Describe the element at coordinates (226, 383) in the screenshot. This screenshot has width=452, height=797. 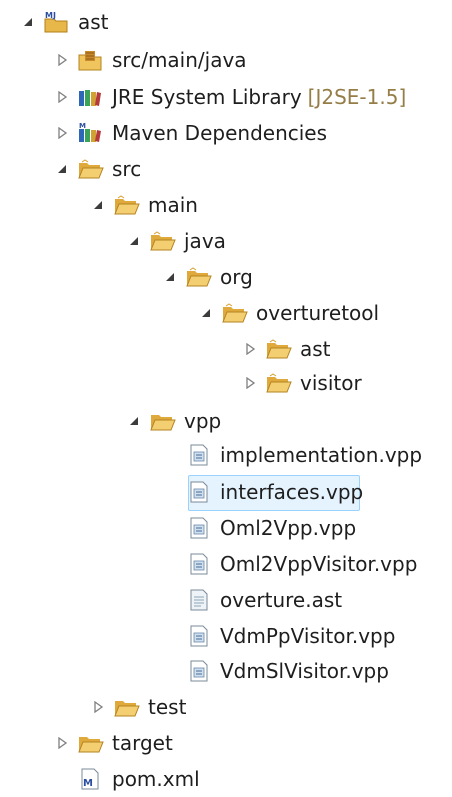
I see `tree-node-visitor: visitor` at that location.